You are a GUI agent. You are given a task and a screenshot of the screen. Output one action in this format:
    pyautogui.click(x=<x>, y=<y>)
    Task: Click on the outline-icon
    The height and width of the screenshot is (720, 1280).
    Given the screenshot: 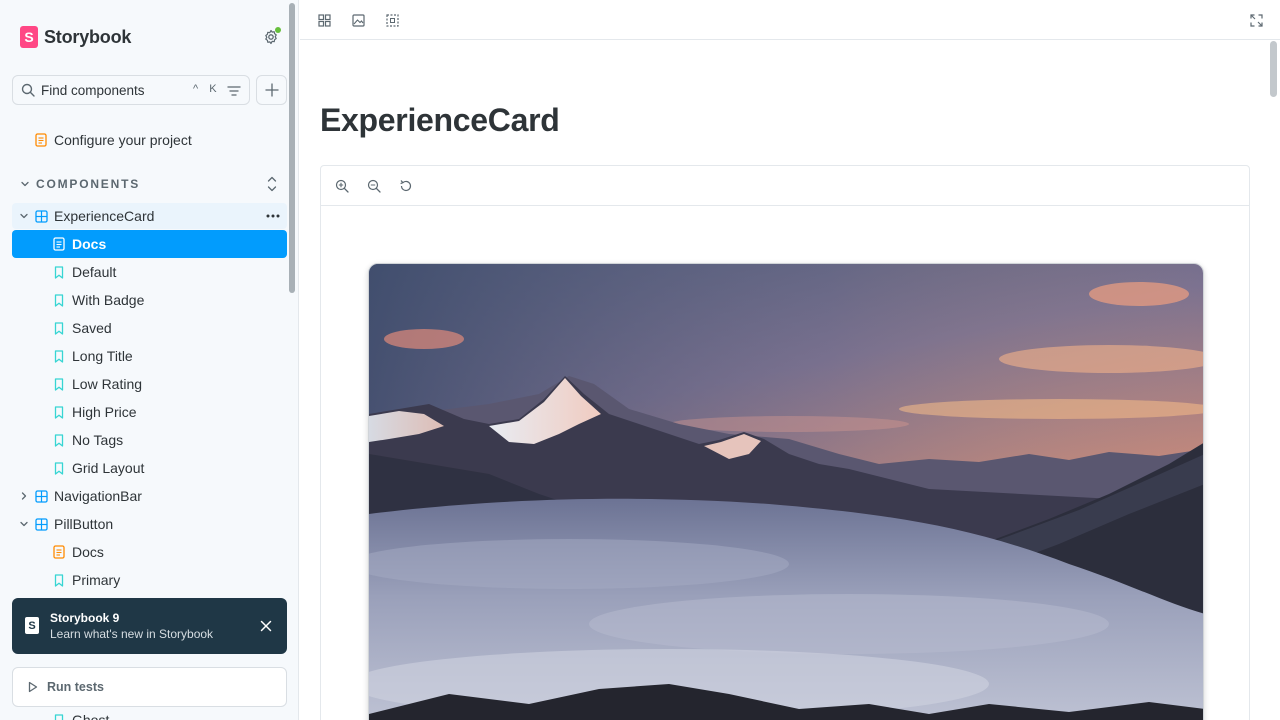 What is the action you would take?
    pyautogui.click(x=392, y=20)
    